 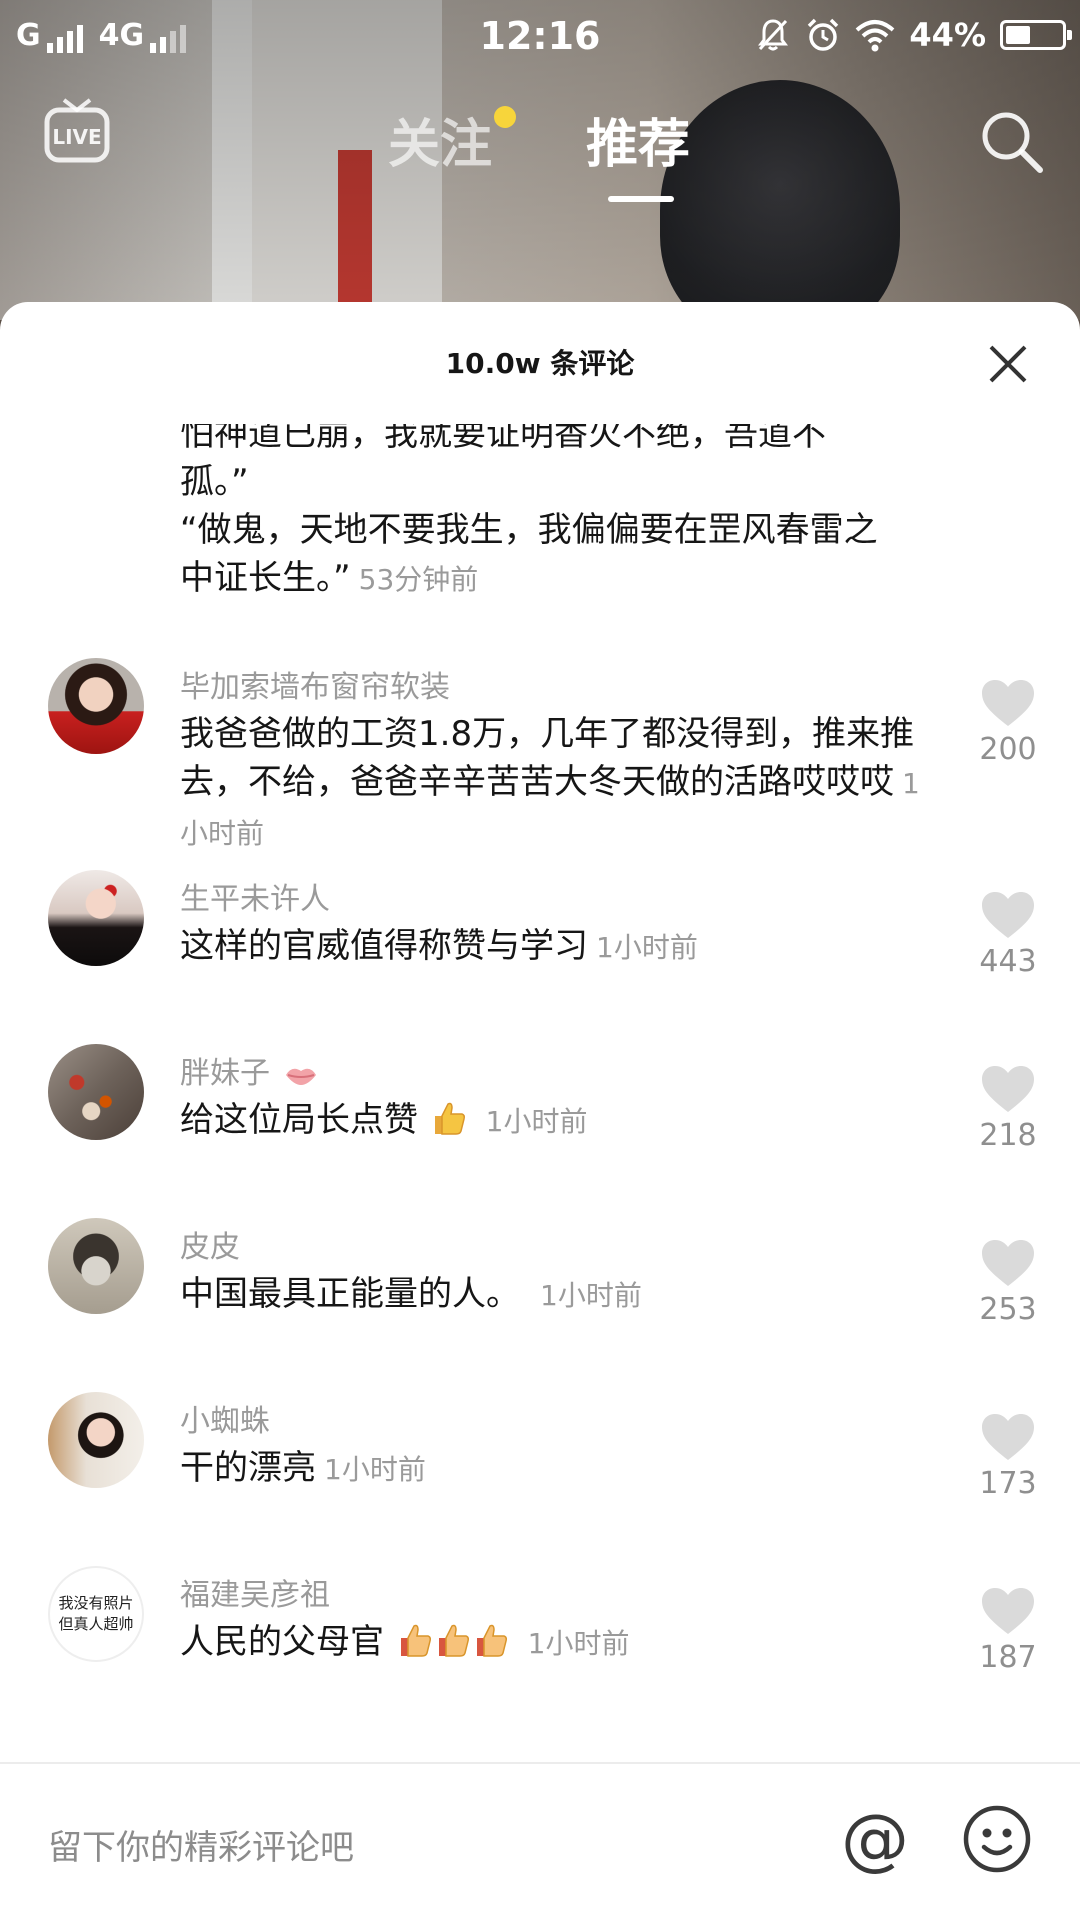 What do you see at coordinates (1036, 35) in the screenshot?
I see `battery-icon` at bounding box center [1036, 35].